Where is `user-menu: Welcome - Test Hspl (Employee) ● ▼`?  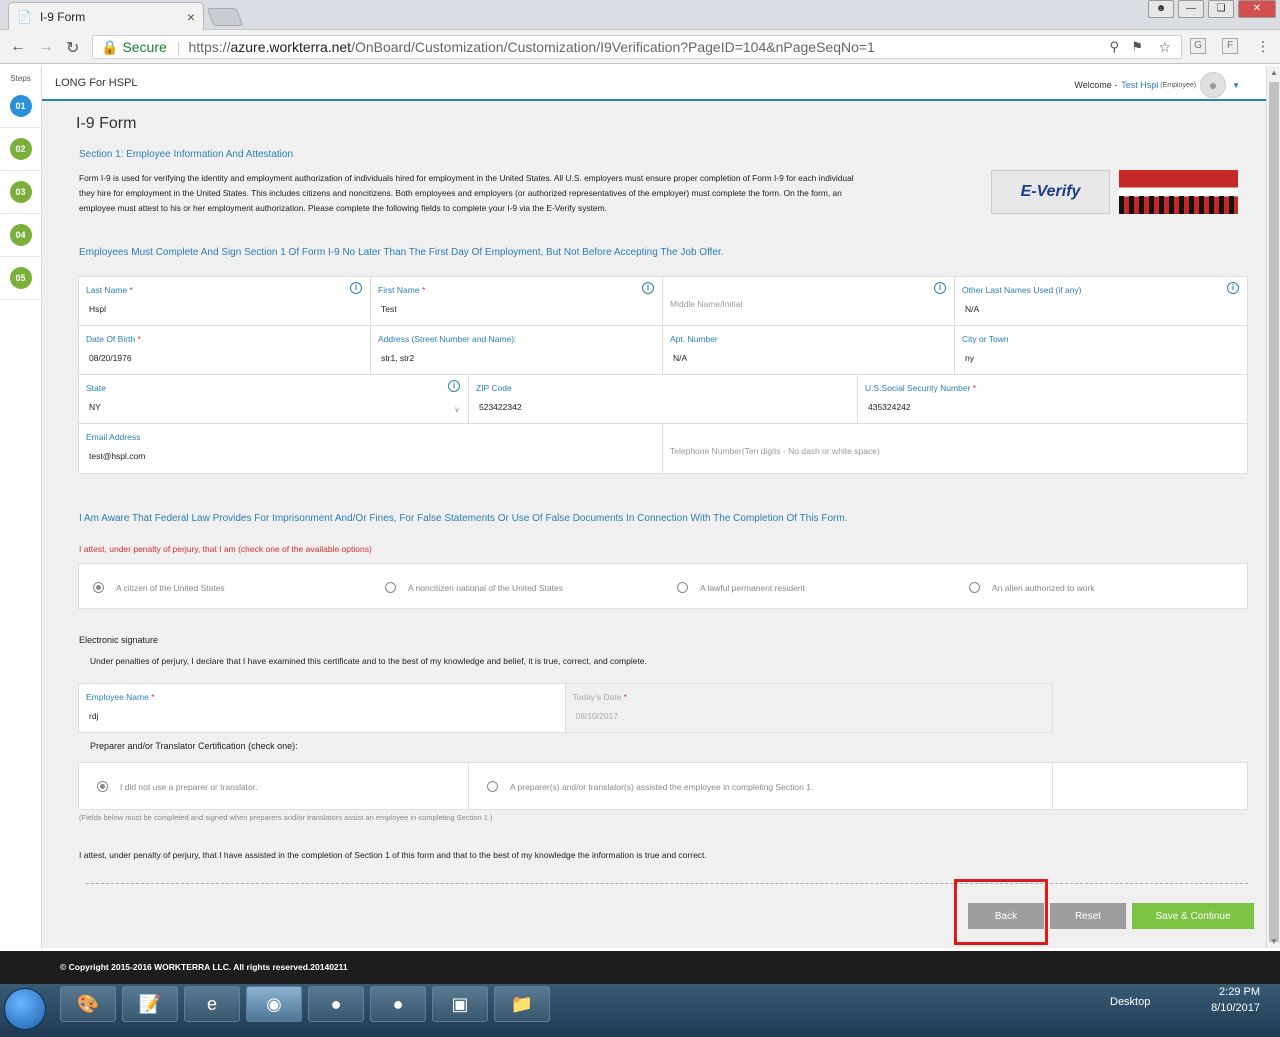 user-menu: Welcome - Test Hspl (Employee) ● ▼ is located at coordinates (1157, 85).